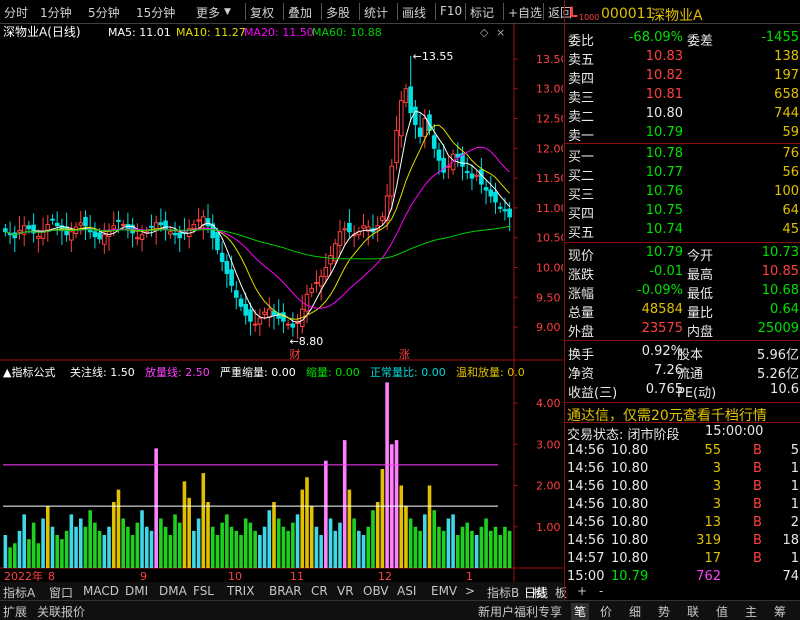 This screenshot has height=620, width=800. I want to click on stat-label: PE(动), so click(697, 393).